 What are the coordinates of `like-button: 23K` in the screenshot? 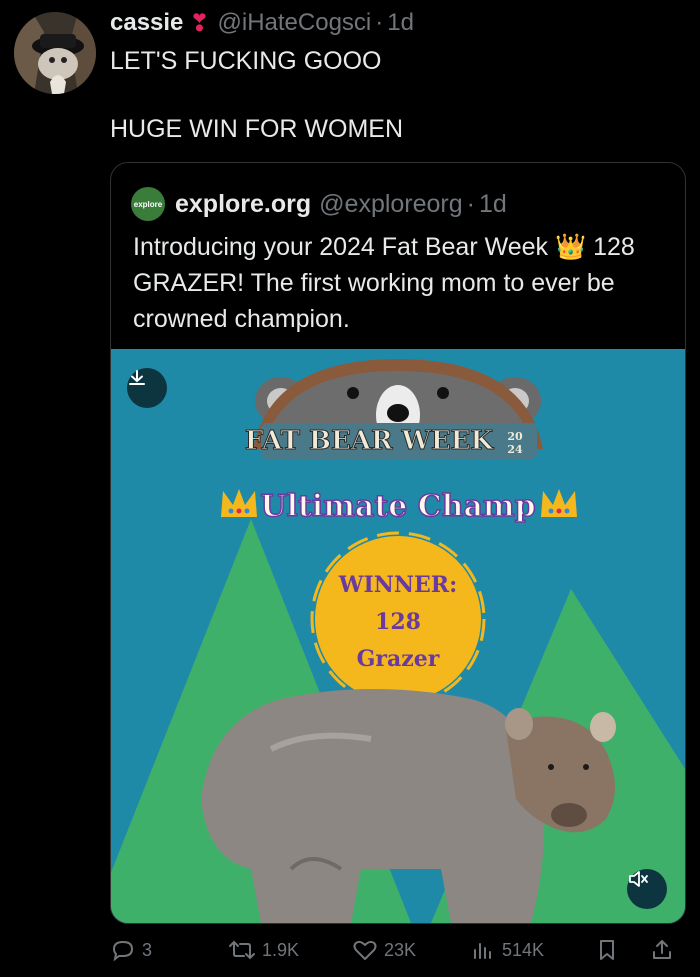 It's located at (384, 950).